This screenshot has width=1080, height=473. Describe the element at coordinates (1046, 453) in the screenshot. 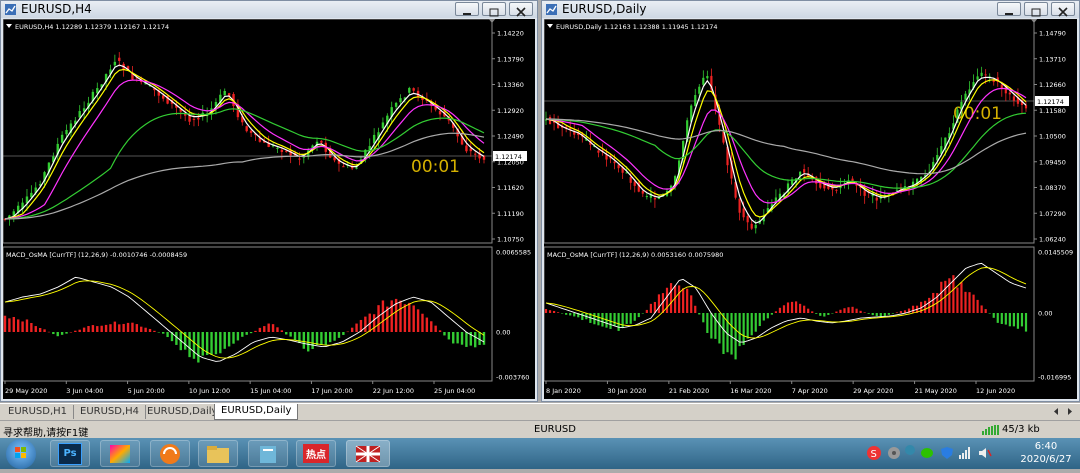

I see `taskbar-clock: 6:40 2020/6/27` at that location.